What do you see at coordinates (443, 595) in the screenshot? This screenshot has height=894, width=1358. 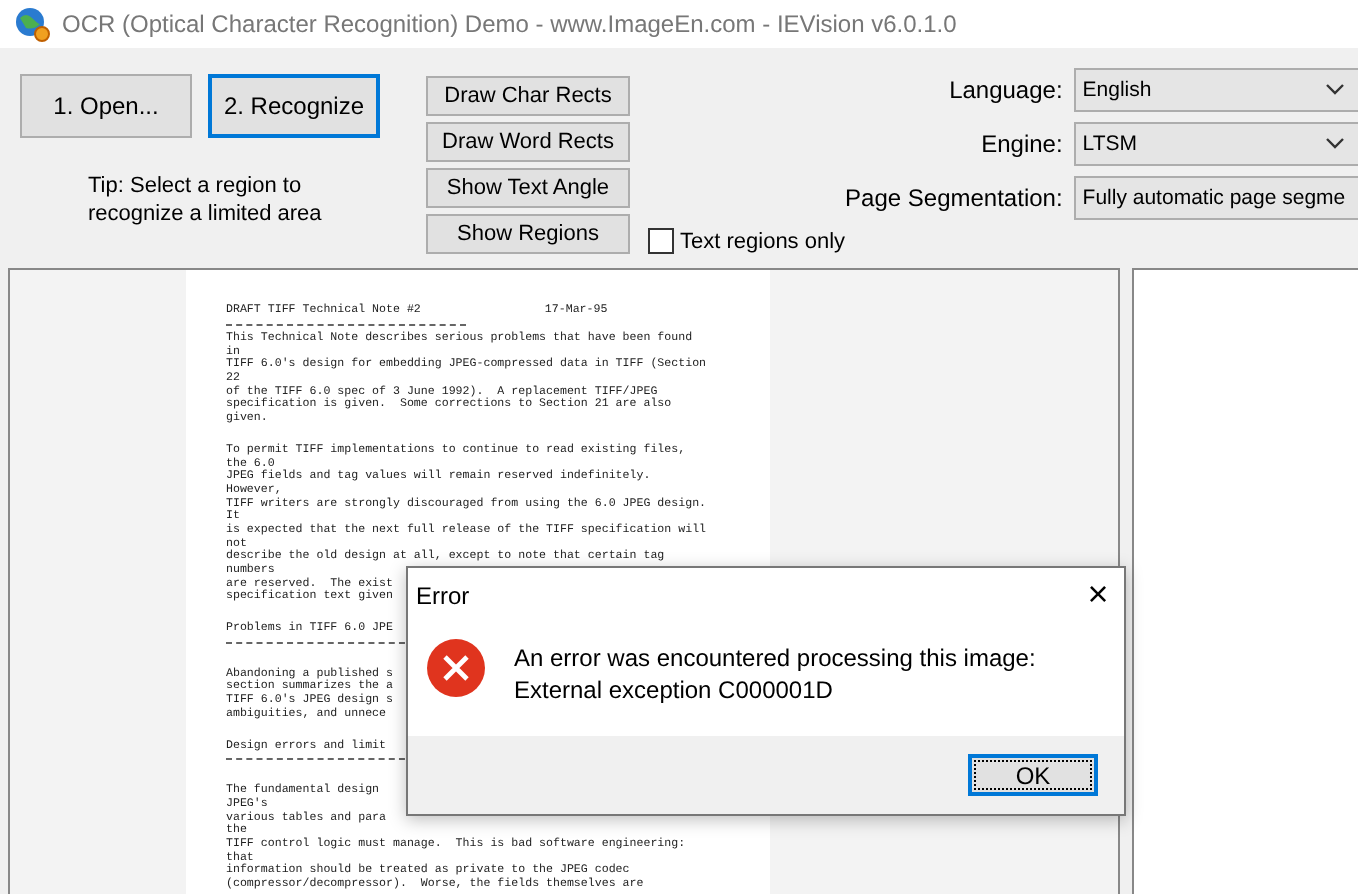 I see `dialog-title: Error` at bounding box center [443, 595].